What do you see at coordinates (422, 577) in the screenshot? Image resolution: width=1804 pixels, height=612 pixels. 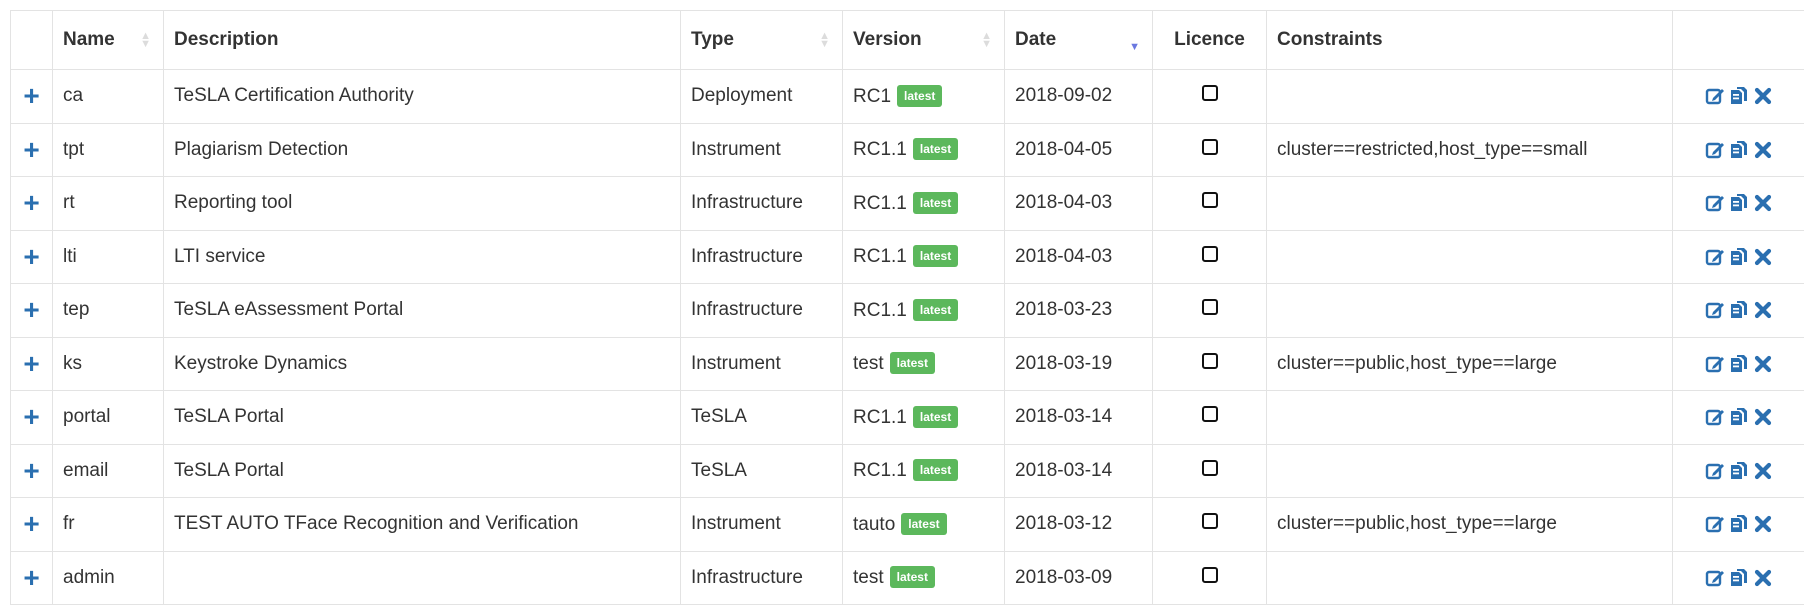 I see `cell-description` at bounding box center [422, 577].